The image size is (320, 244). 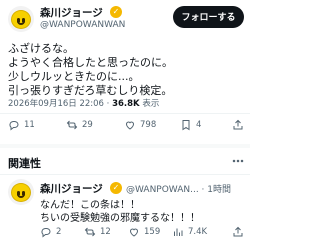 I want to click on tweet-timestamp: 2026年09月16日 22:06, so click(x=56, y=104).